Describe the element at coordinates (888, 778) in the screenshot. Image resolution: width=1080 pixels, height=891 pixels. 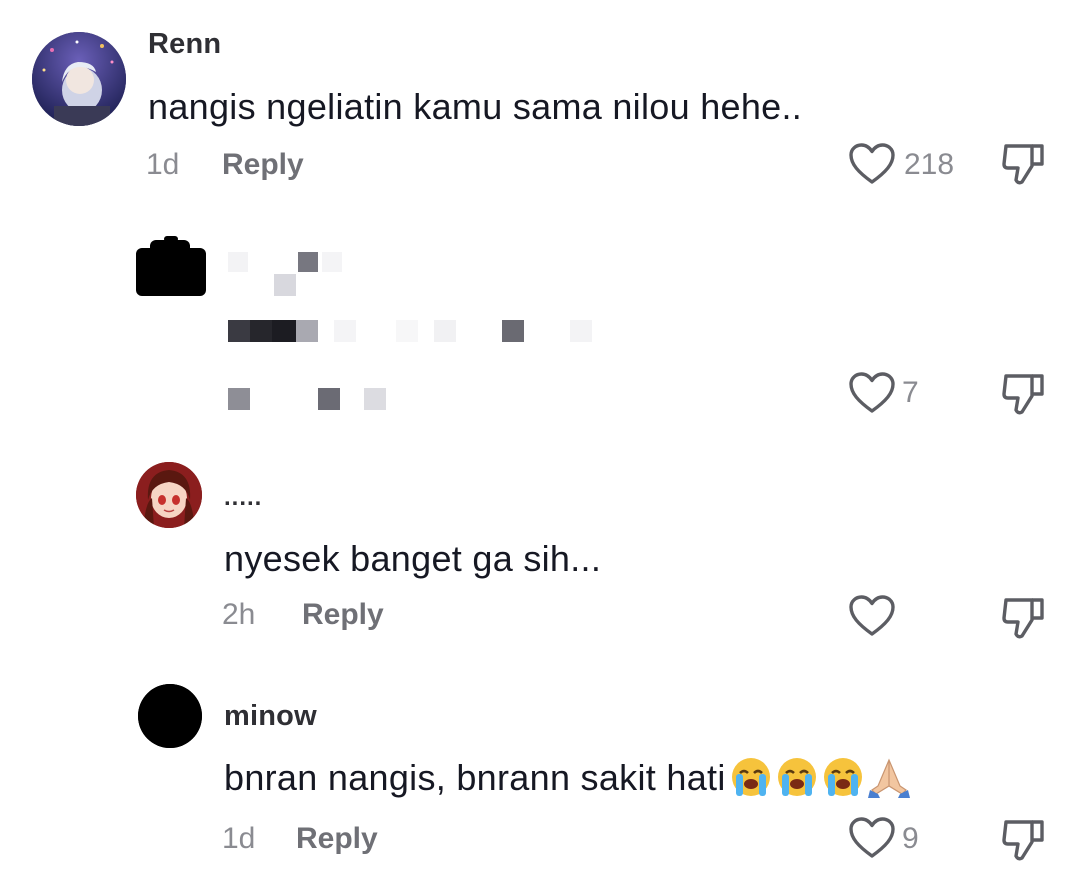
I see `folded-hands-icon` at that location.